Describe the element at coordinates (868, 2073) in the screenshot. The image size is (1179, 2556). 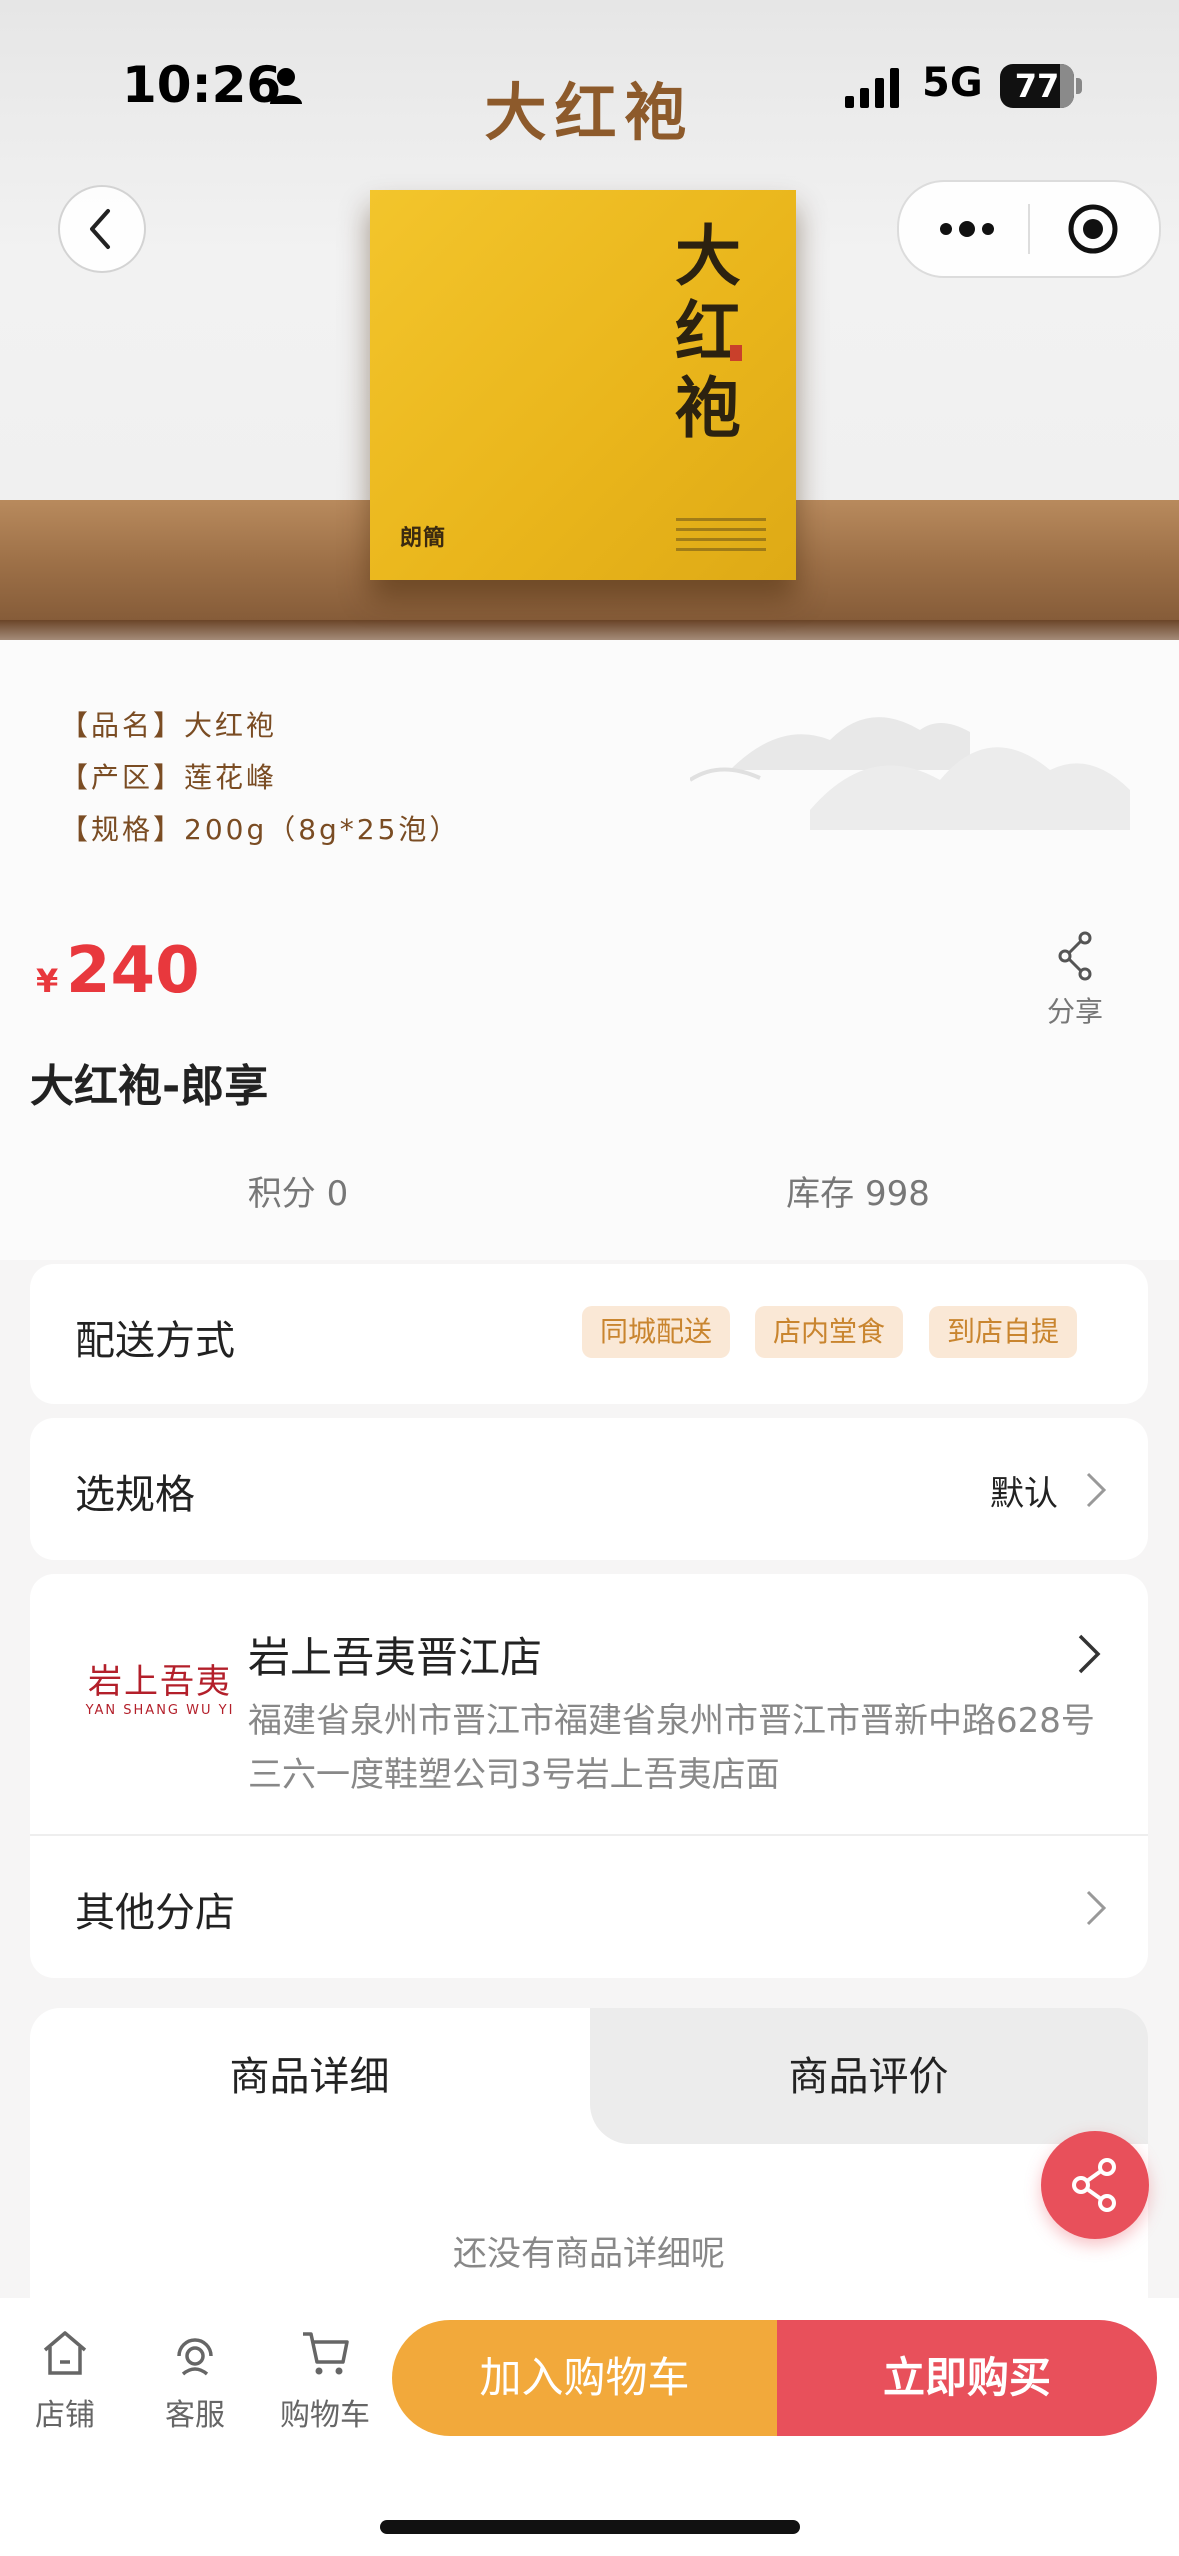
I see `tab-reviews: 商品评价` at that location.